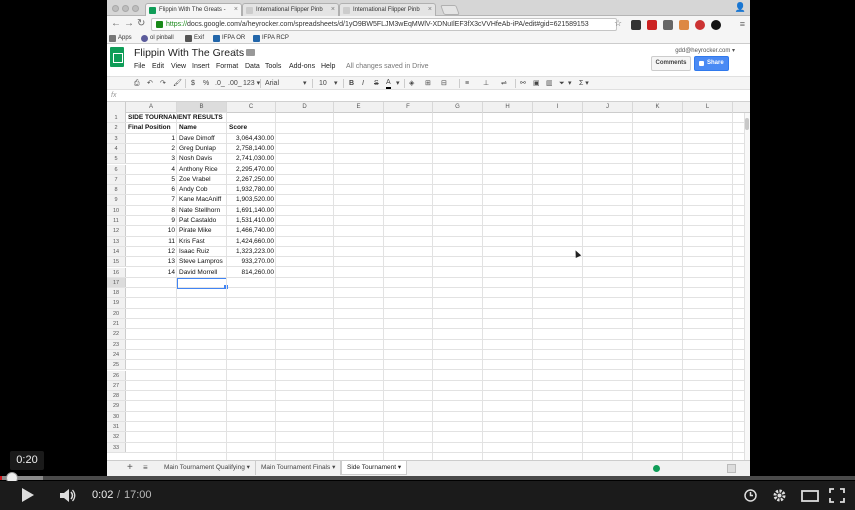  I want to click on name-cell: Isaac Ruiz, so click(202, 251).